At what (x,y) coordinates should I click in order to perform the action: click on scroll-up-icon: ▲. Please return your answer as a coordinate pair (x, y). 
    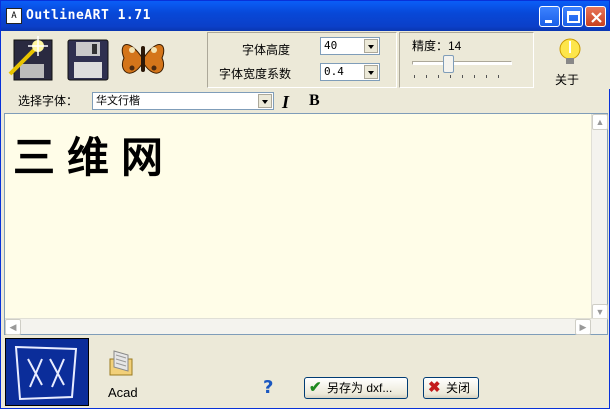
    Looking at the image, I should click on (600, 122).